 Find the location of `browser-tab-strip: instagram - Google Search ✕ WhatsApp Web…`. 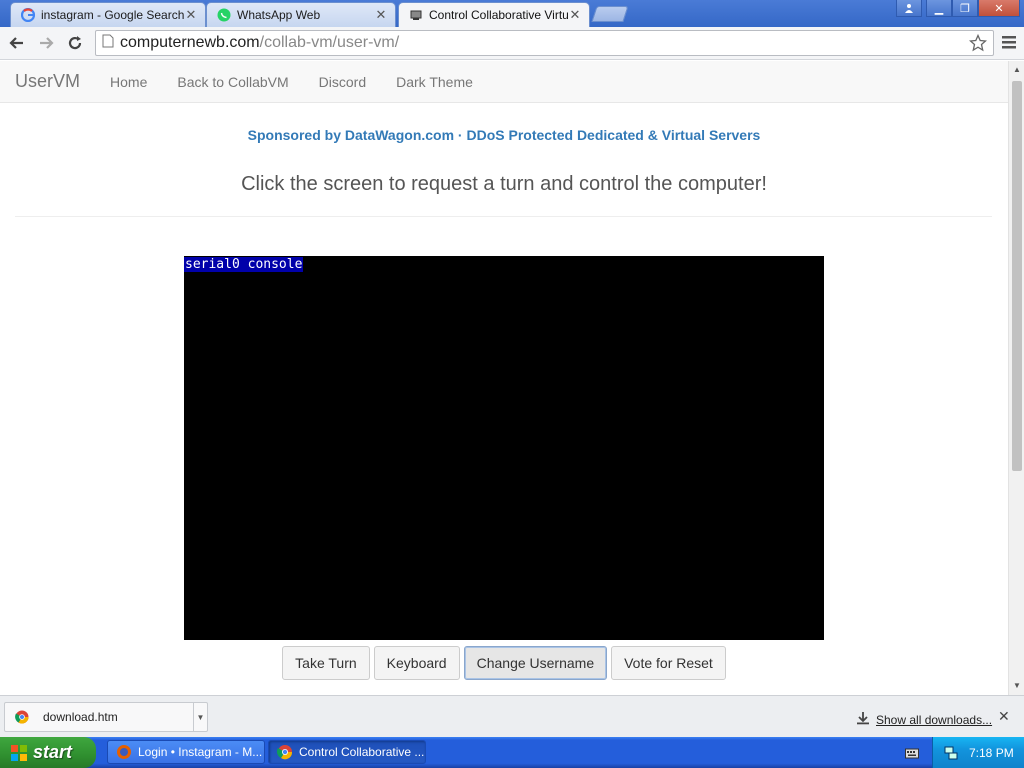

browser-tab-strip: instagram - Google Search ✕ WhatsApp Web… is located at coordinates (512, 13).